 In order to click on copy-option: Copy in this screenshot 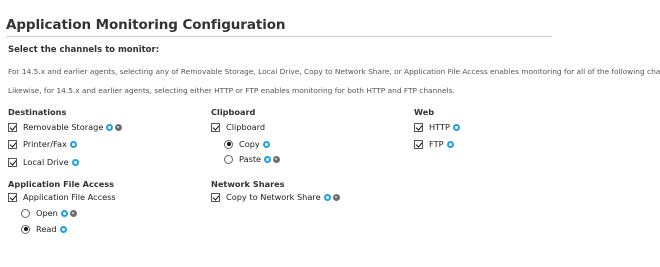, I will do `click(247, 144)`.